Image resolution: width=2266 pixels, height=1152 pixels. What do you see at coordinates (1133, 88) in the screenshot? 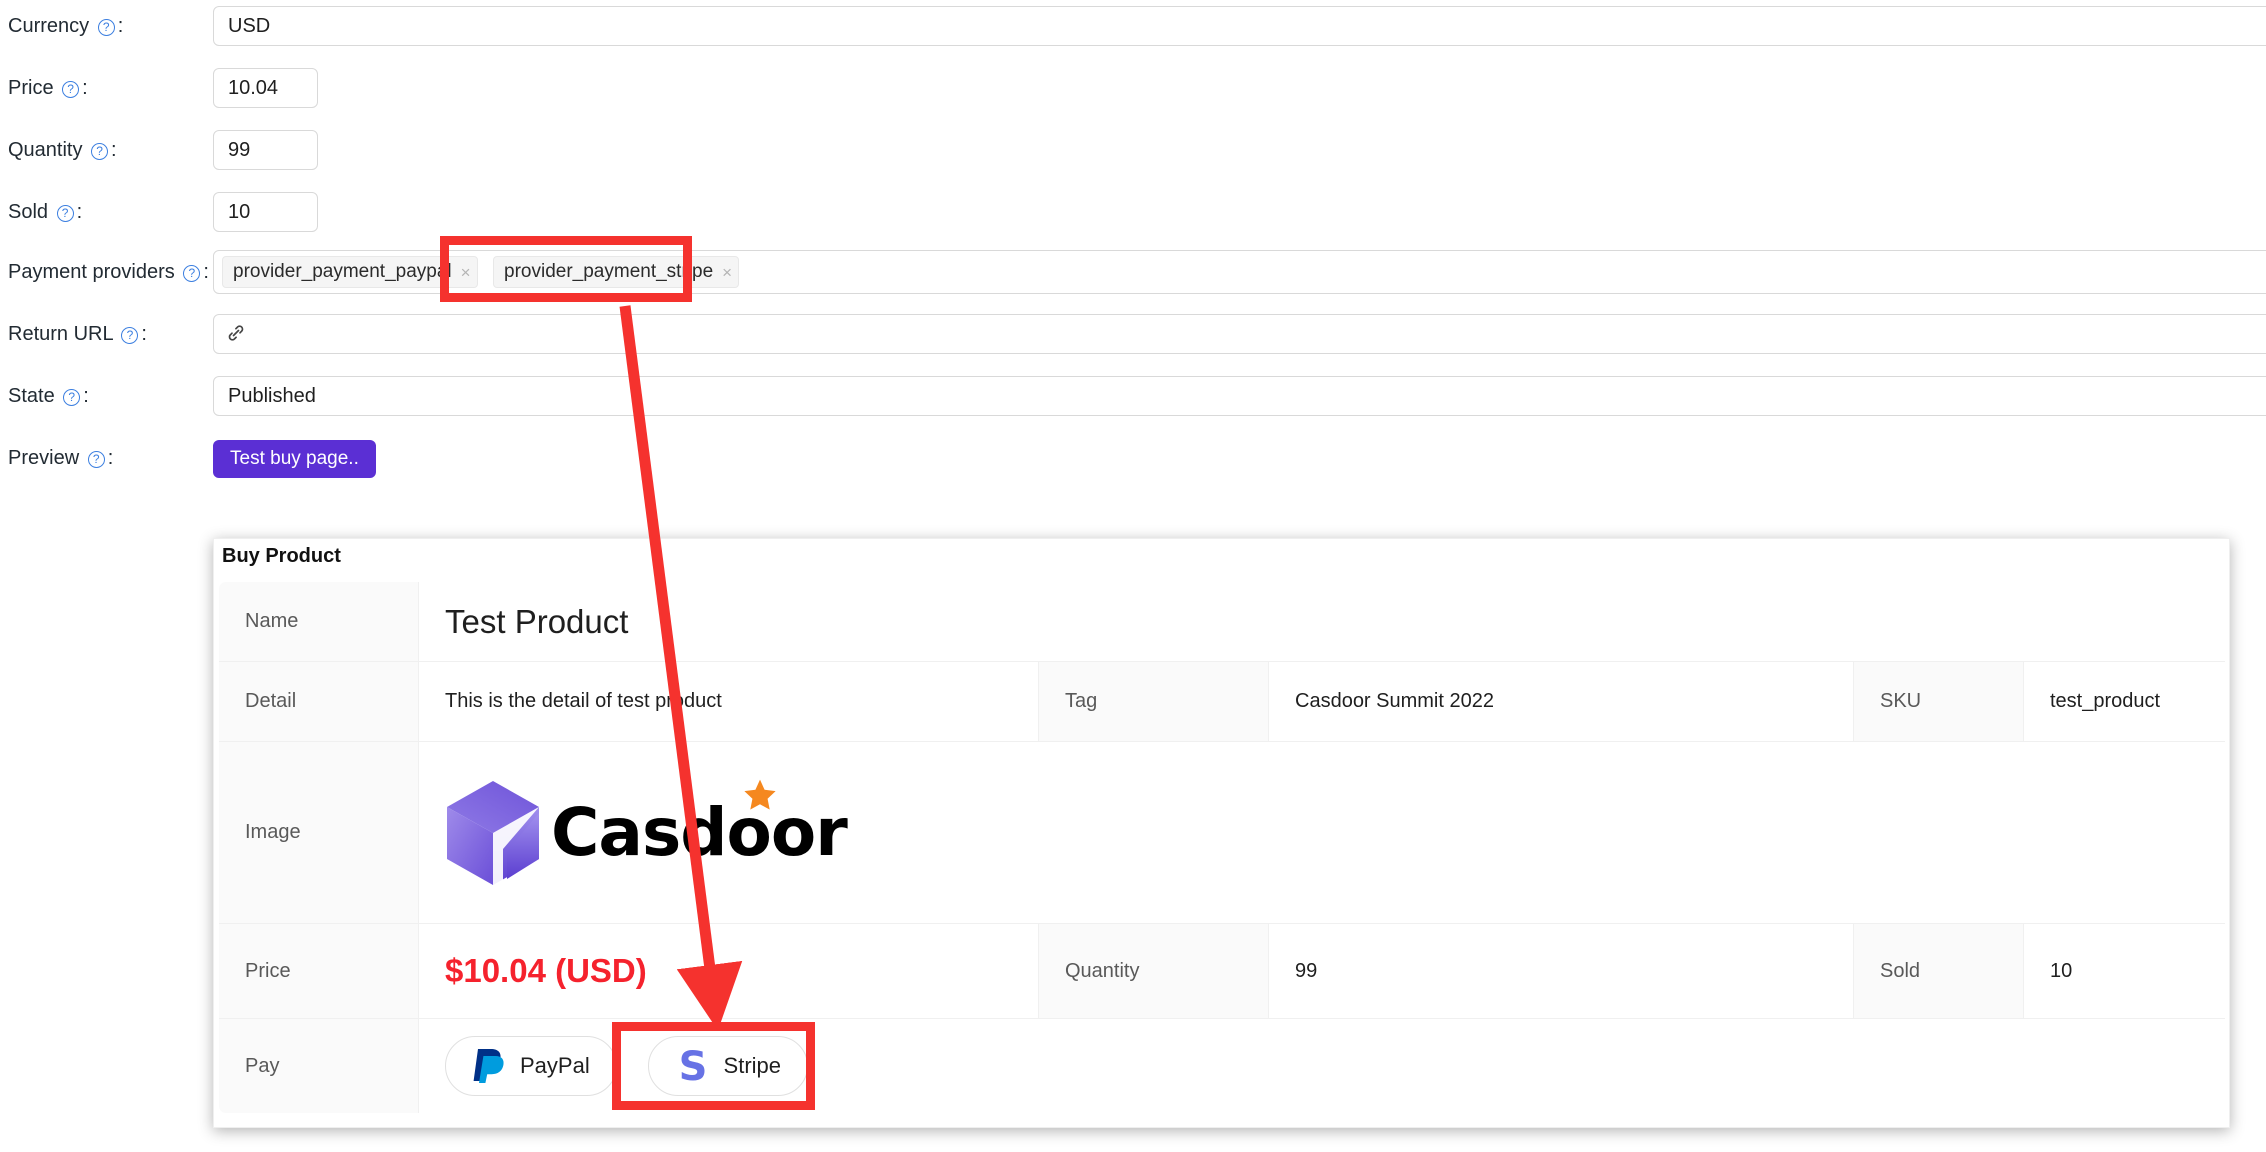
I see `form-row-price: Price ?: 10.04` at bounding box center [1133, 88].